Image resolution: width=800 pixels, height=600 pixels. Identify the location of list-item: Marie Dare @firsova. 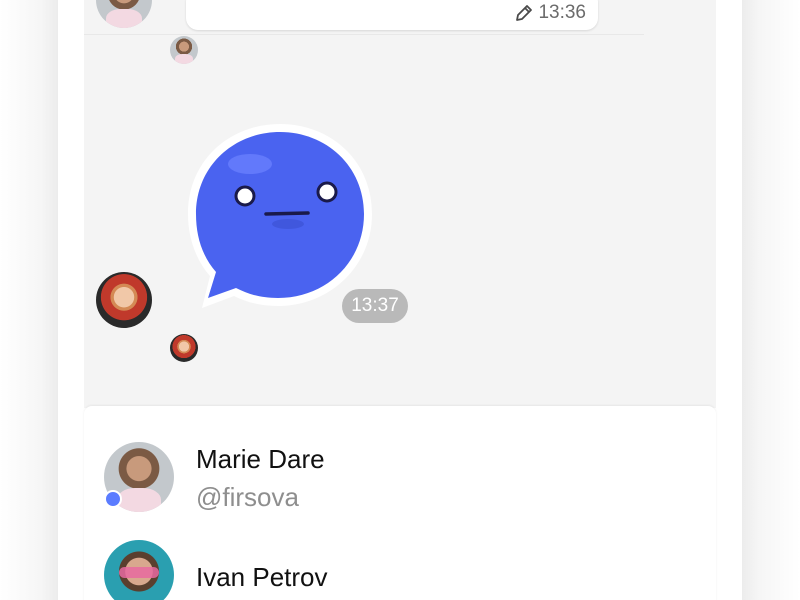
(400, 480).